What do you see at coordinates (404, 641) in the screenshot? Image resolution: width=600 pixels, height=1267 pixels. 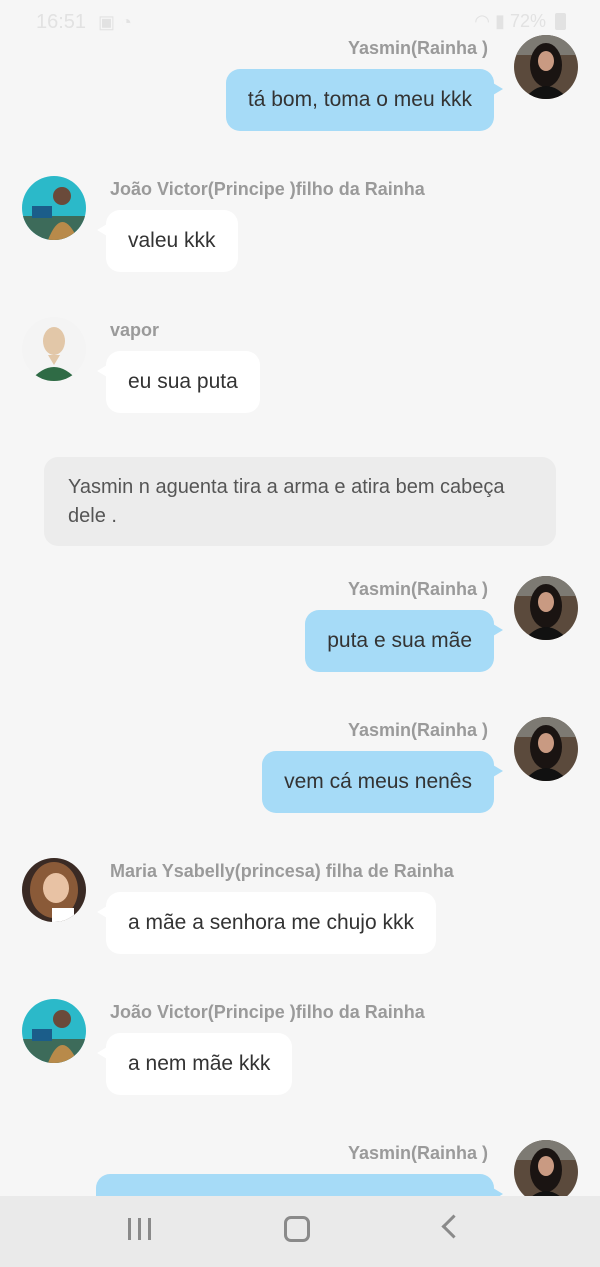 I see `message-bubble: puta e sua mãe` at bounding box center [404, 641].